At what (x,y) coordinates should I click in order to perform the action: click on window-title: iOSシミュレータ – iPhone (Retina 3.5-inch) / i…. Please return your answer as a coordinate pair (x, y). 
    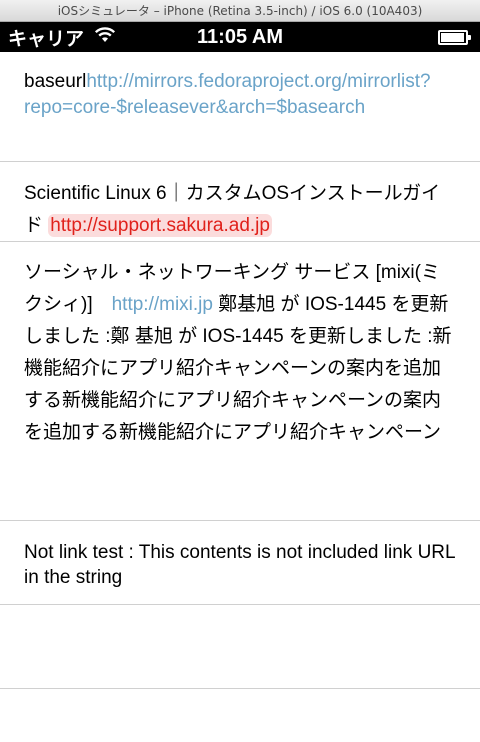
    Looking at the image, I should click on (240, 11).